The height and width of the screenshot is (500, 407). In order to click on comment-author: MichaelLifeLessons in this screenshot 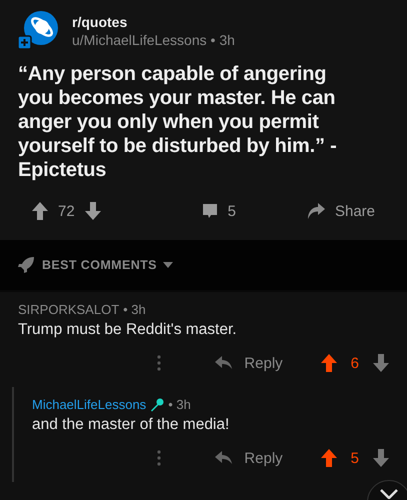, I will do `click(89, 404)`.